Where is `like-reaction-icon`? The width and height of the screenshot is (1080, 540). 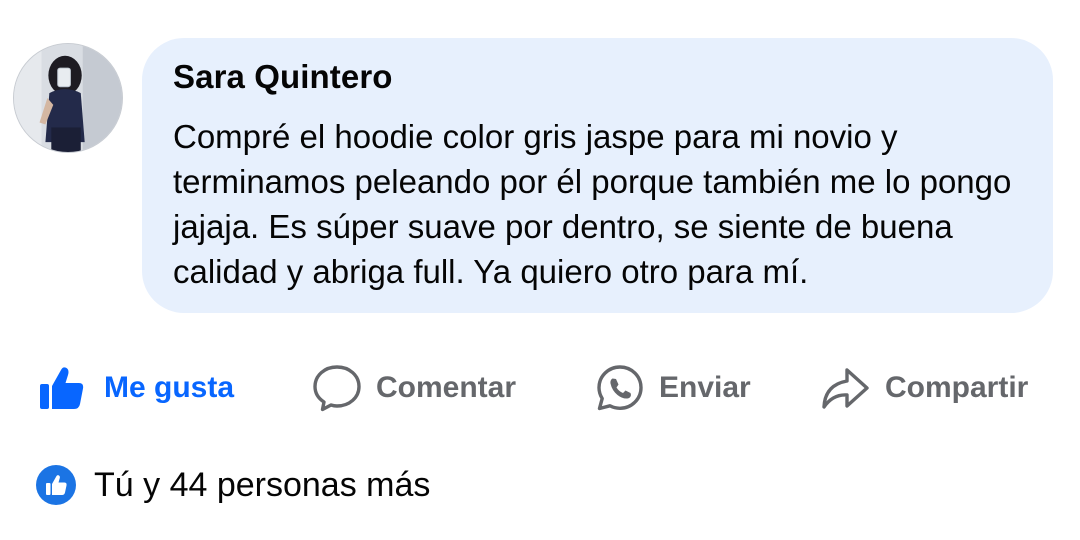
like-reaction-icon is located at coordinates (56, 485).